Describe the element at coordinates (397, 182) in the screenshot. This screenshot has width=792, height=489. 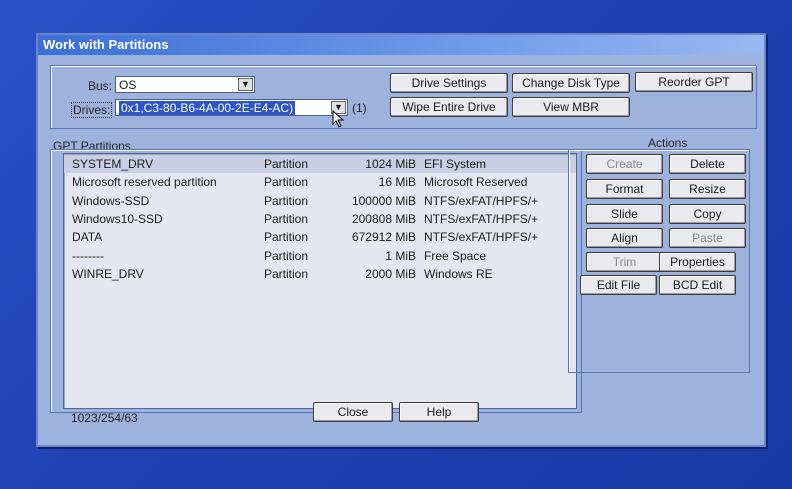
I see `partition-size: 16 MiB` at that location.